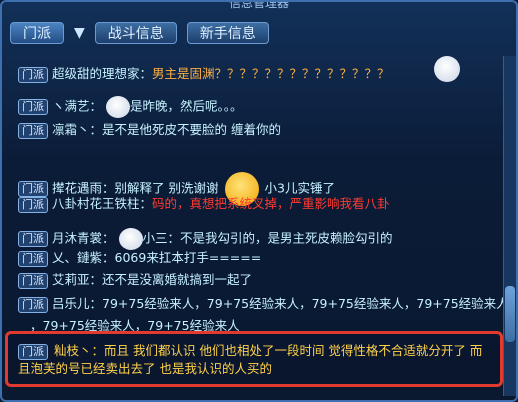  Describe the element at coordinates (177, 279) in the screenshot. I see `message-text: 还不是没离婚就搞到一起了` at that location.